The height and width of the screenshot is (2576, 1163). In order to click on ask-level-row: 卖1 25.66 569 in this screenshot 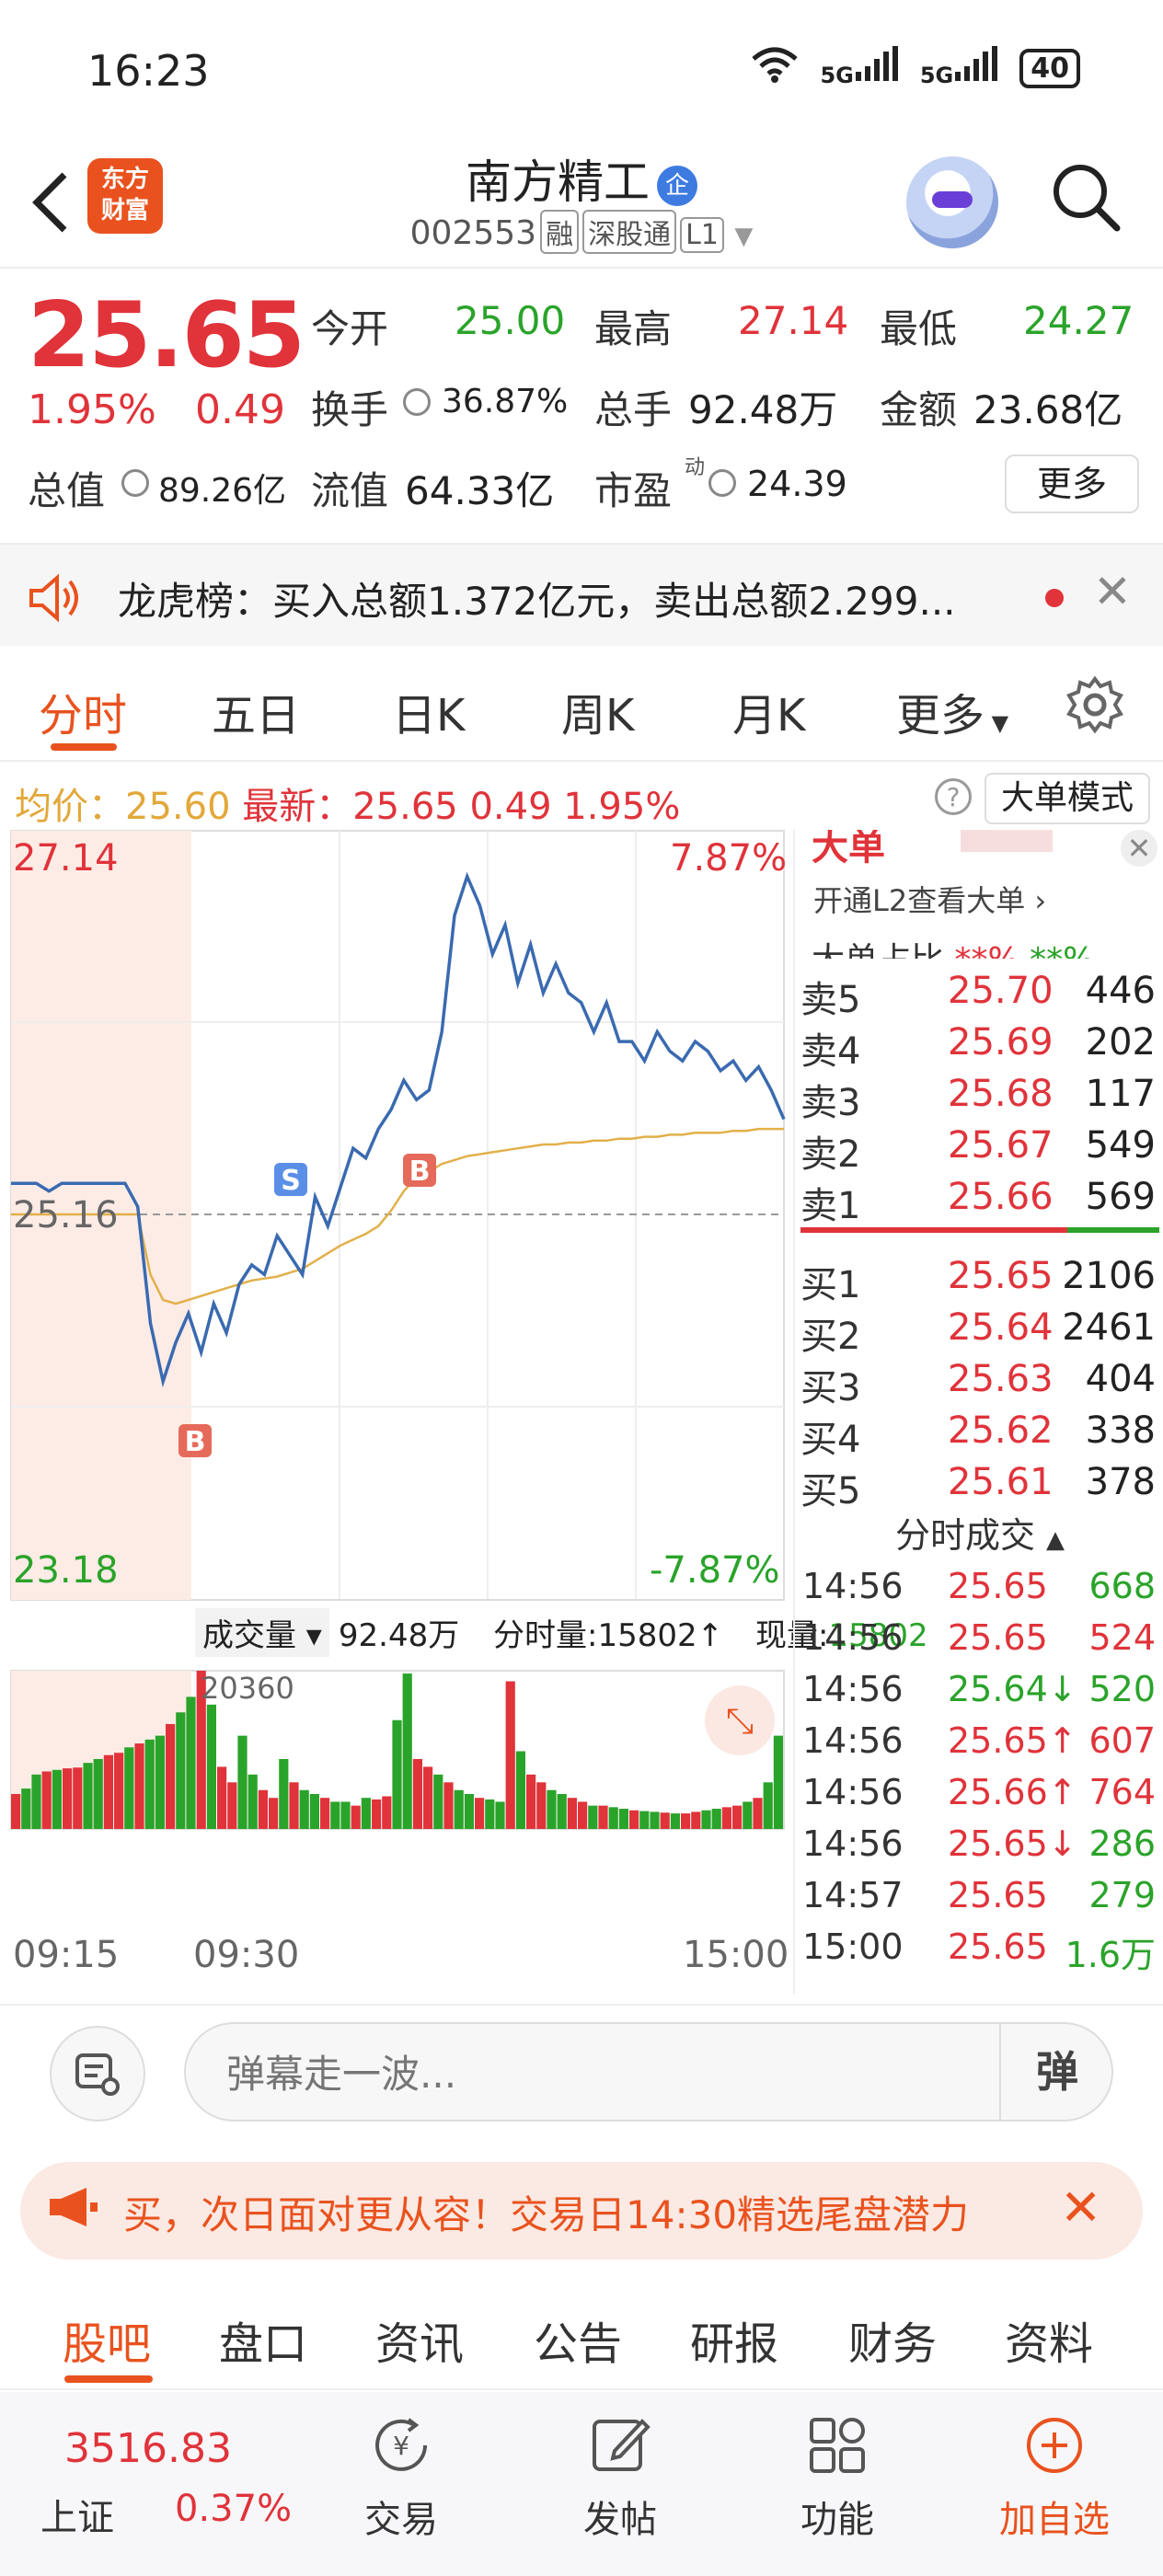, I will do `click(979, 1198)`.